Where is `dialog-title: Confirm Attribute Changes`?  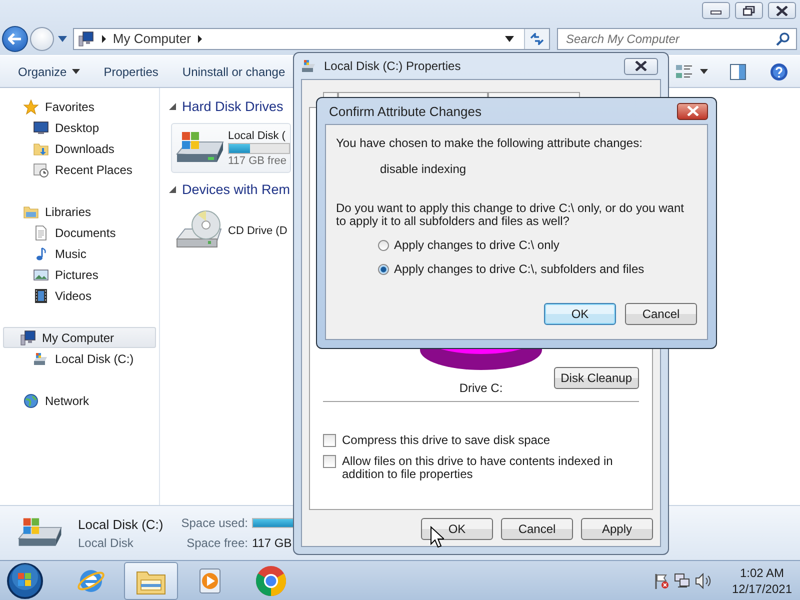 dialog-title: Confirm Attribute Changes is located at coordinates (405, 111).